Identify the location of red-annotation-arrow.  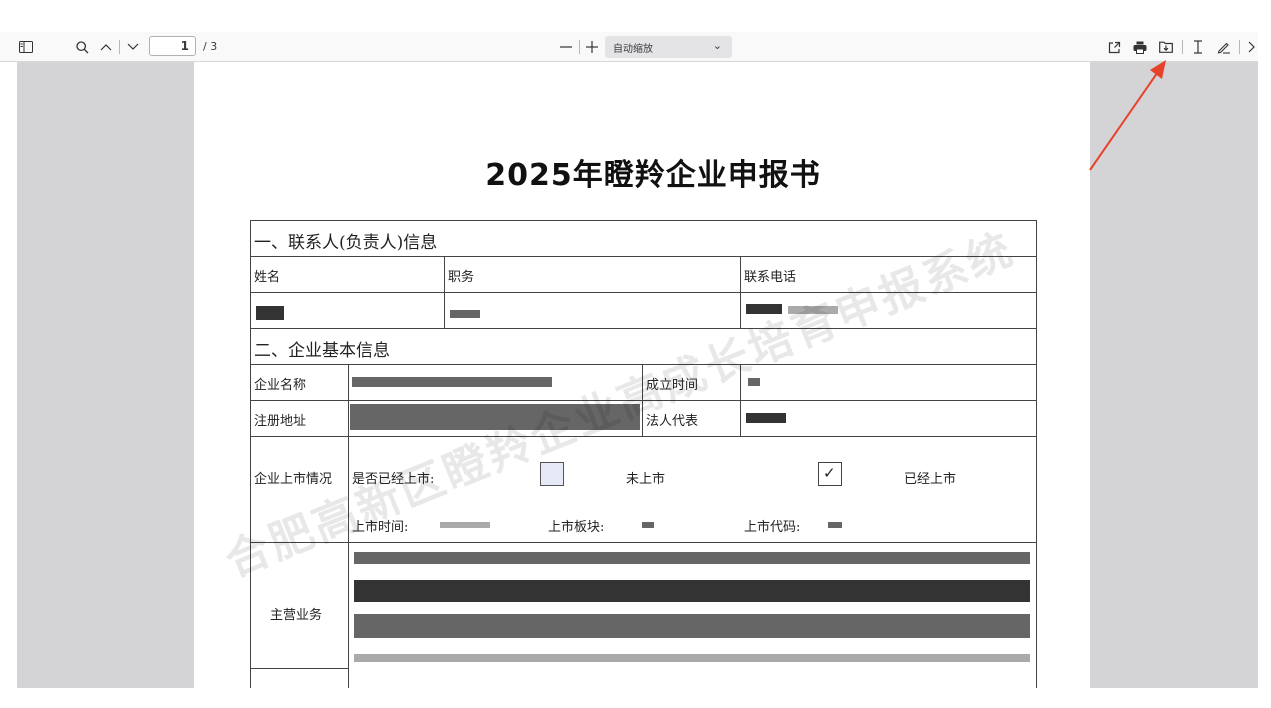
(1127, 115).